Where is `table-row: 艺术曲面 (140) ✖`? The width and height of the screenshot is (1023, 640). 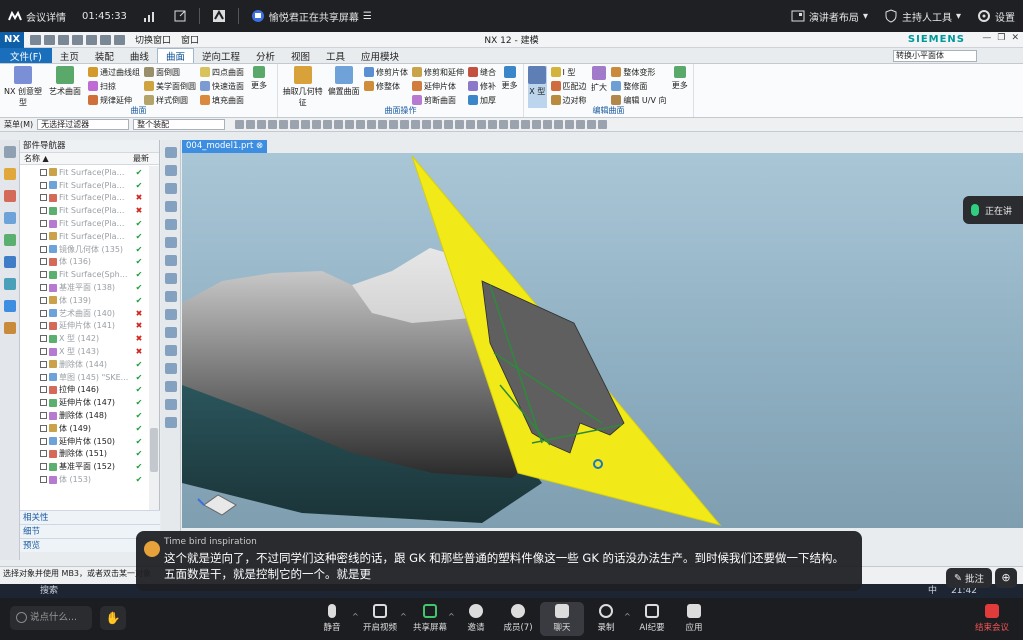
table-row: 艺术曲面 (140) ✖ is located at coordinates (84, 313).